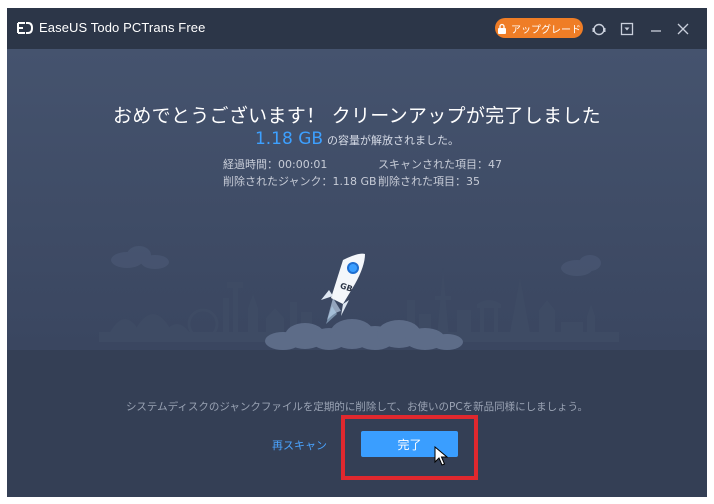  What do you see at coordinates (627, 29) in the screenshot?
I see `minimize-to-tray-icon` at bounding box center [627, 29].